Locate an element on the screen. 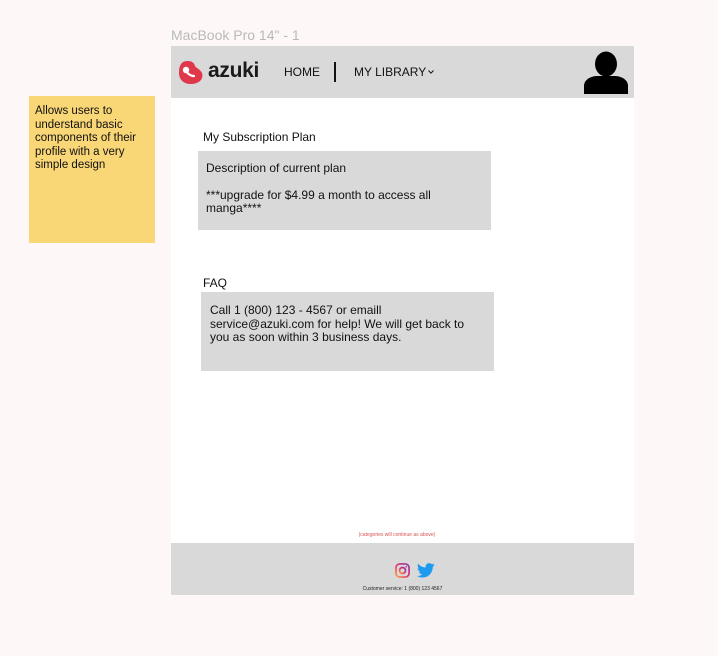 This screenshot has width=718, height=656. subscription-heading: My Subscription Plan is located at coordinates (259, 137).